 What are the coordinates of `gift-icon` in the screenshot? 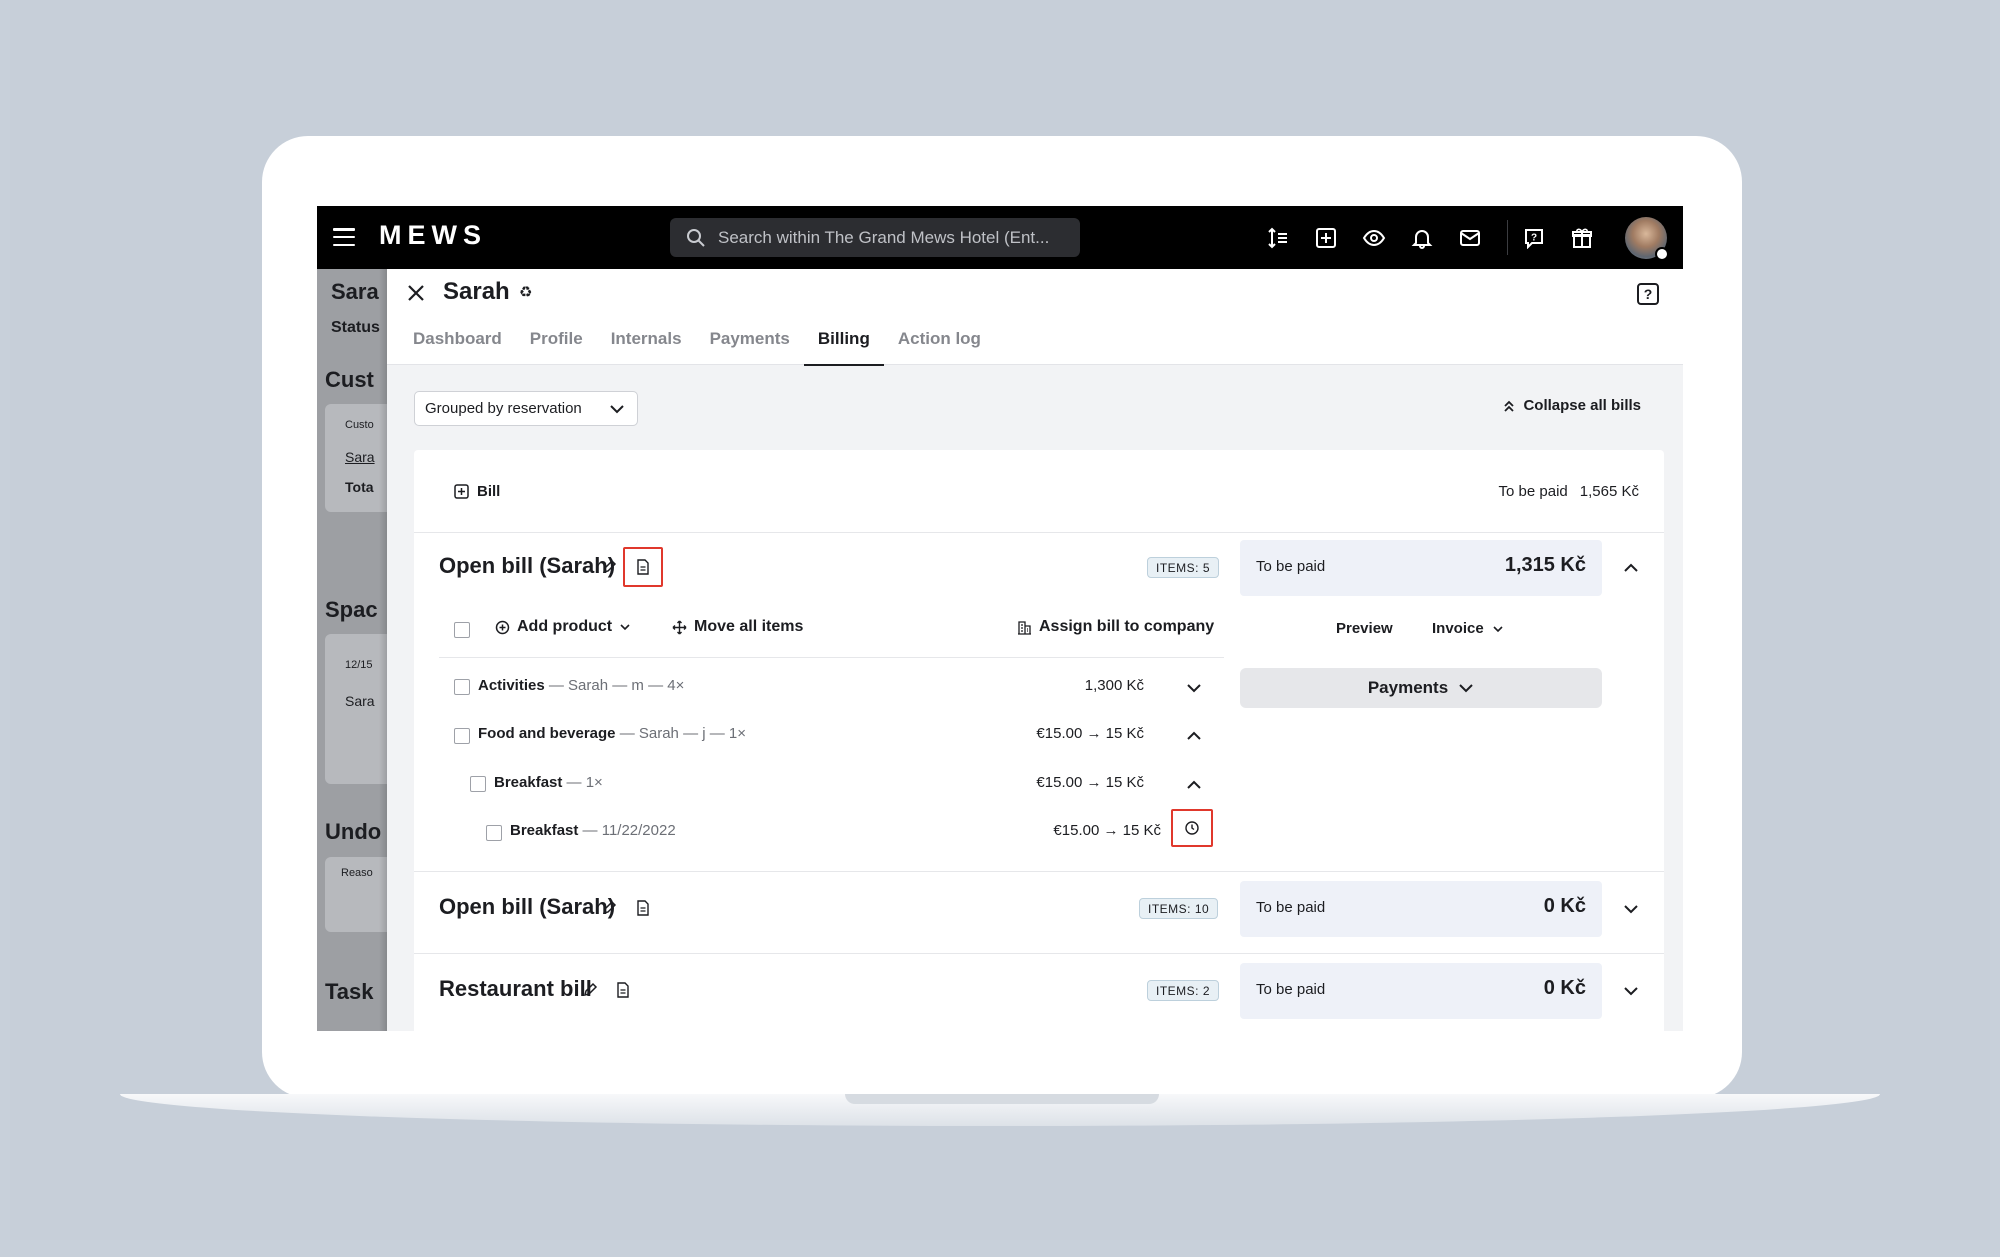 It's located at (1582, 238).